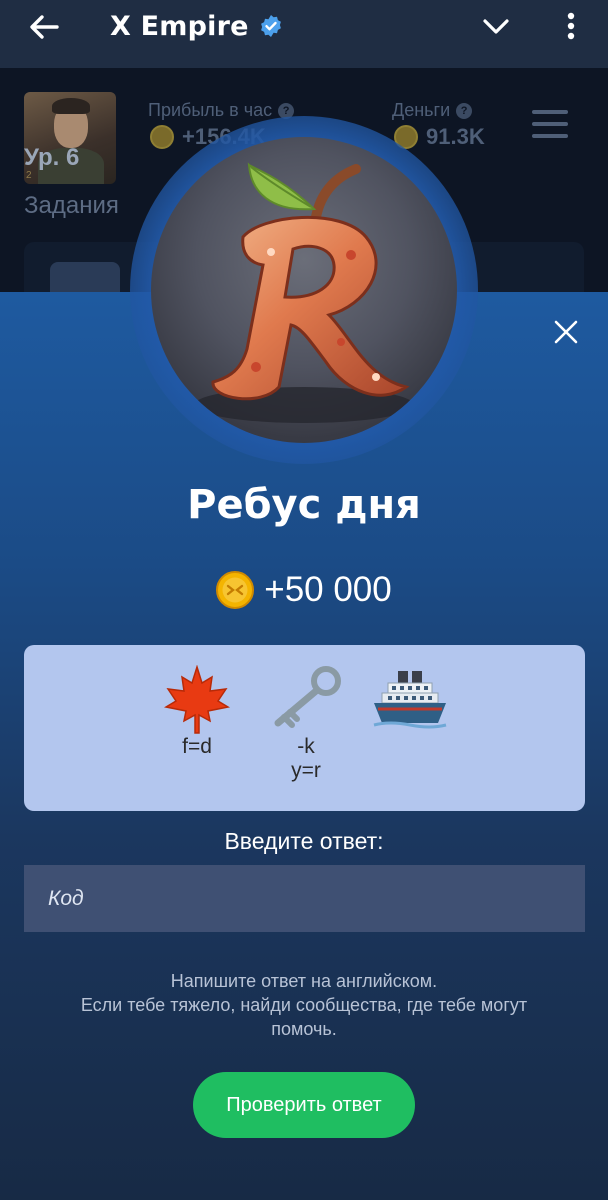  What do you see at coordinates (304, 981) in the screenshot?
I see `hint-line: Напишите ответ на английском.` at bounding box center [304, 981].